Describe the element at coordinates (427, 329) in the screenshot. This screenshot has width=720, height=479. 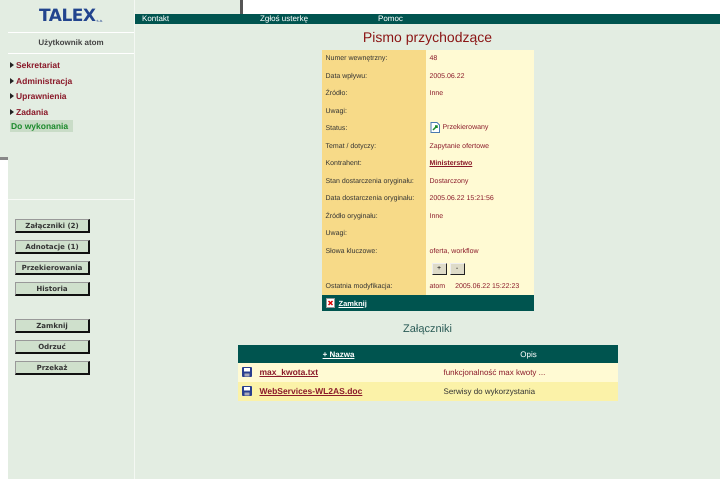
I see `section-title: Załączniki` at that location.